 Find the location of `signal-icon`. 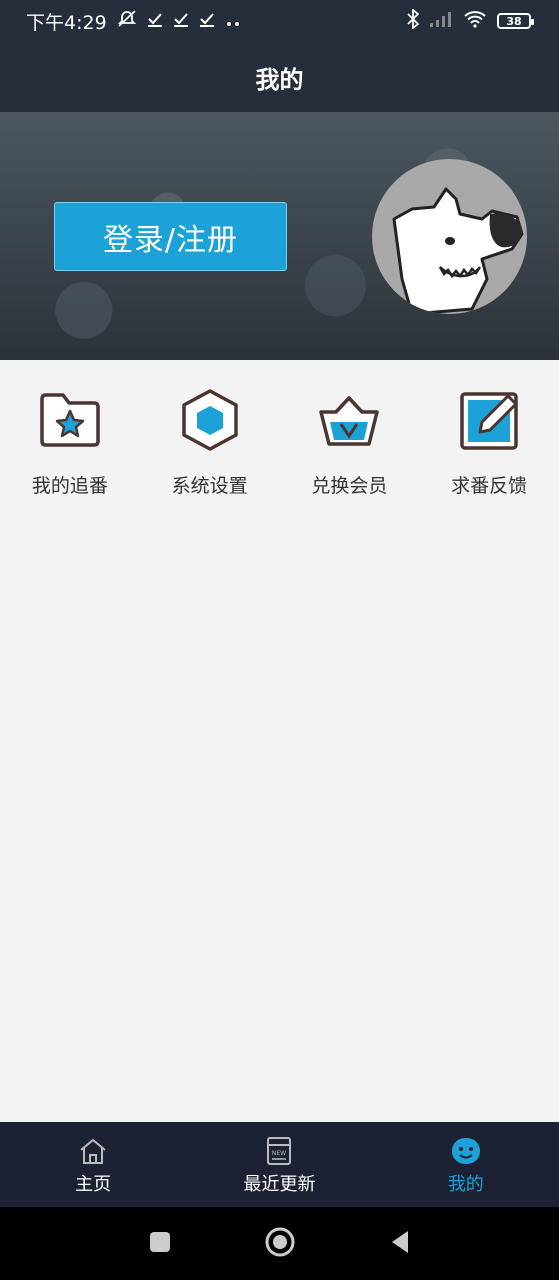

signal-icon is located at coordinates (441, 21).